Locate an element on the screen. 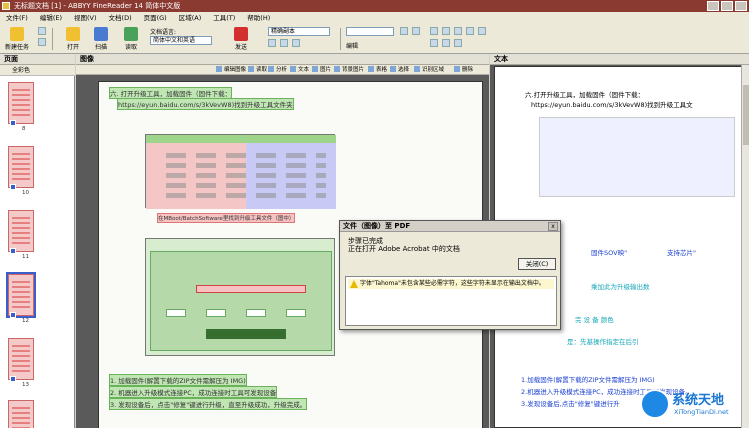  read-button: 读取 is located at coordinates (131, 39).